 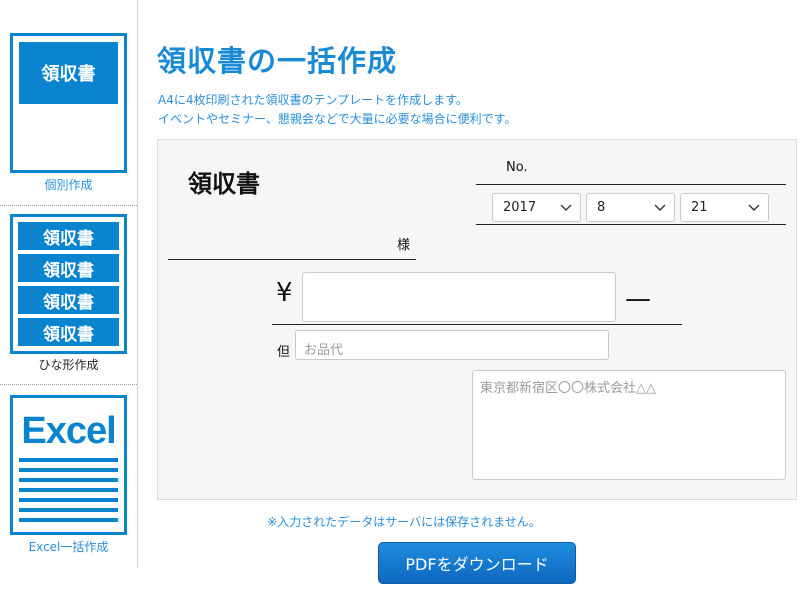 I want to click on sidebar-item-excel: Excel Excel一括作成, so click(x=68, y=475).